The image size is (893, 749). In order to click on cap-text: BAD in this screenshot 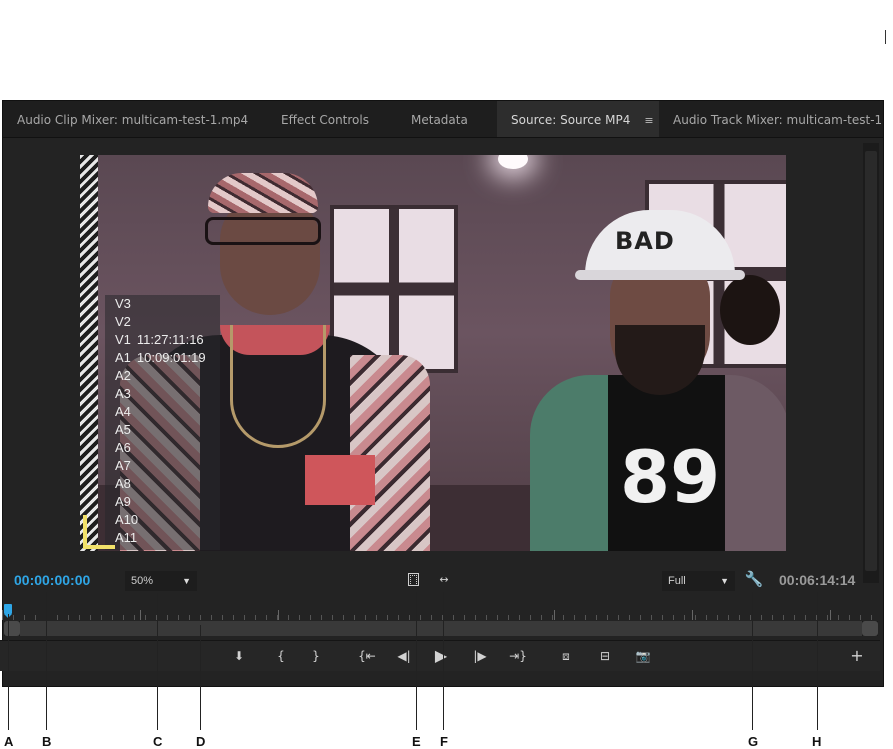, I will do `click(645, 241)`.